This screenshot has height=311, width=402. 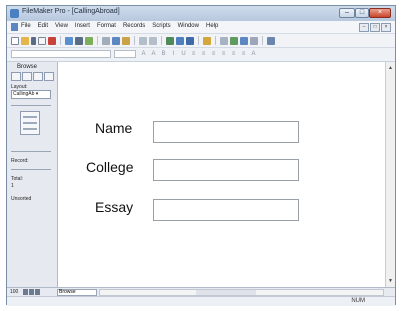 I want to click on spelling-icon, so click(x=89, y=40).